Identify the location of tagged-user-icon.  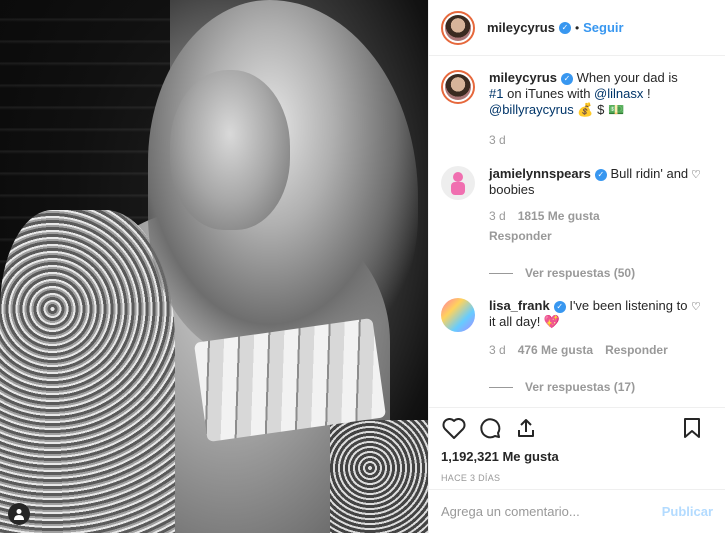
(19, 514).